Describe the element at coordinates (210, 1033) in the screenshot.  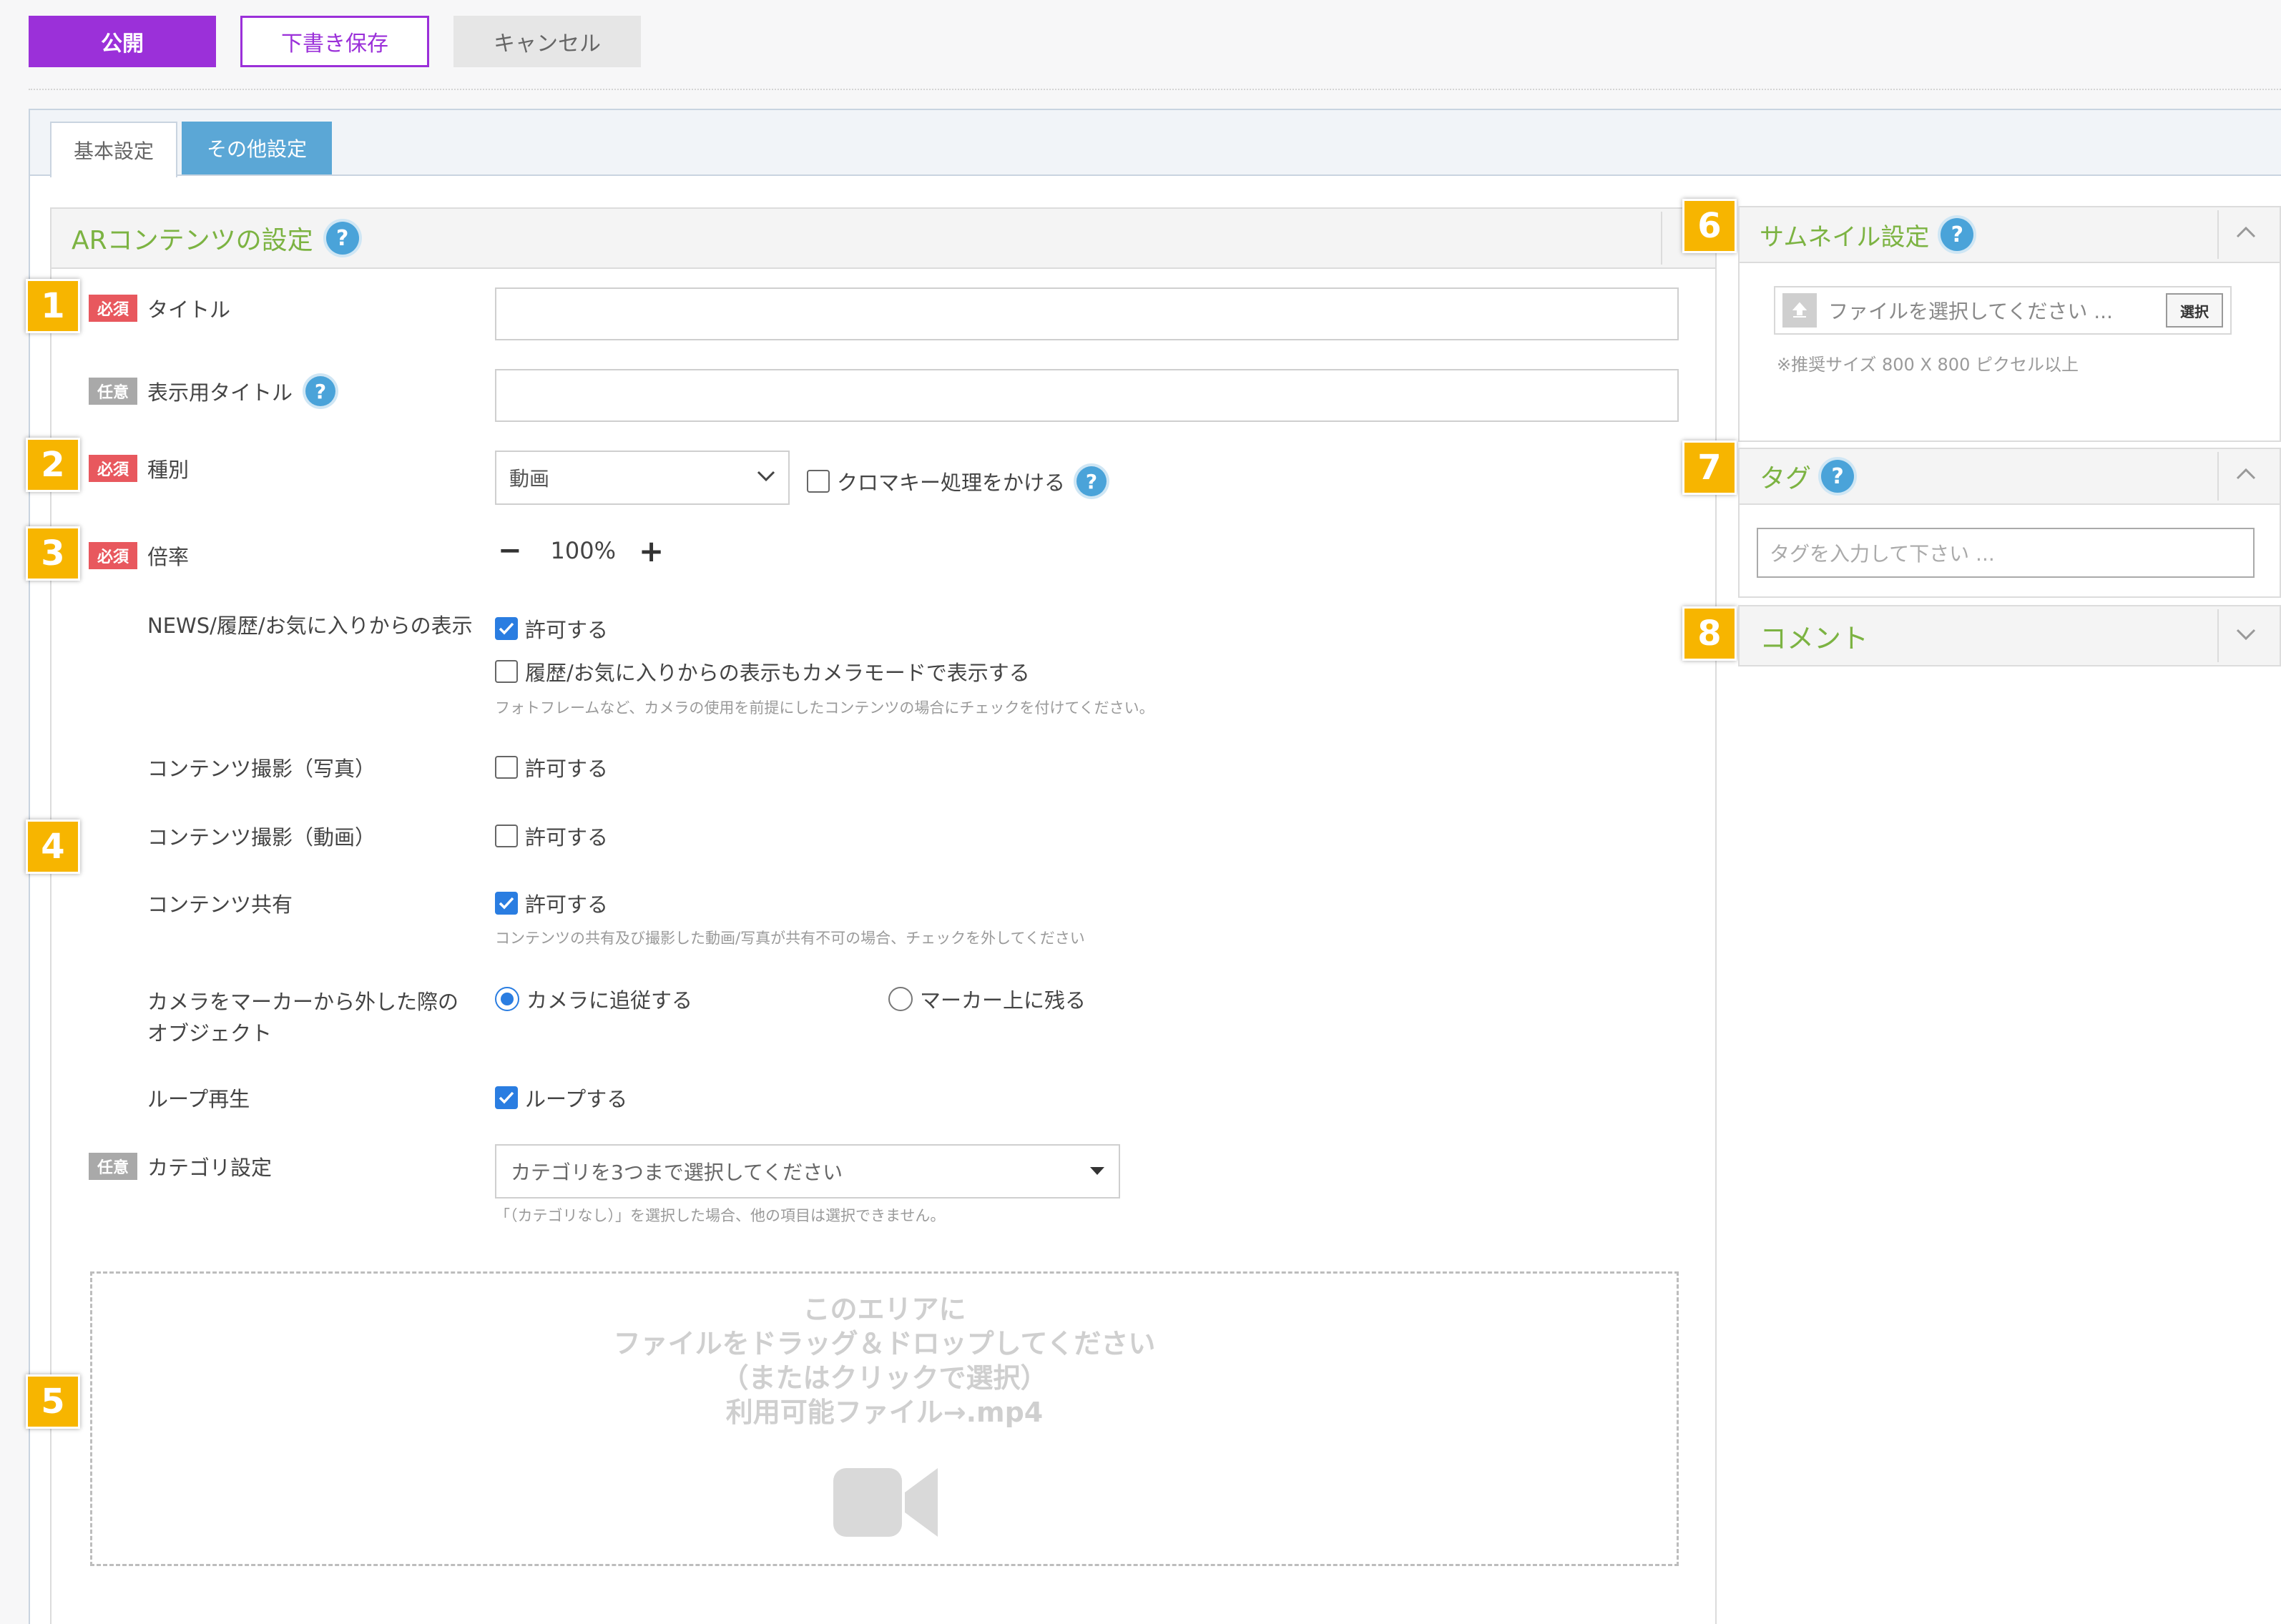
I see `camera-label-line2: オブジェクト` at that location.